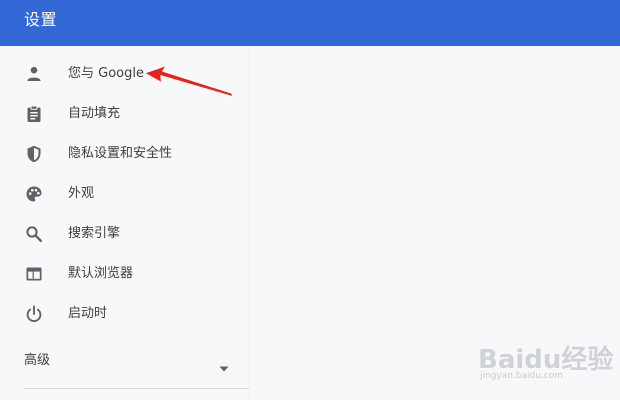 The width and height of the screenshot is (620, 400). What do you see at coordinates (34, 314) in the screenshot?
I see `power-icon` at bounding box center [34, 314].